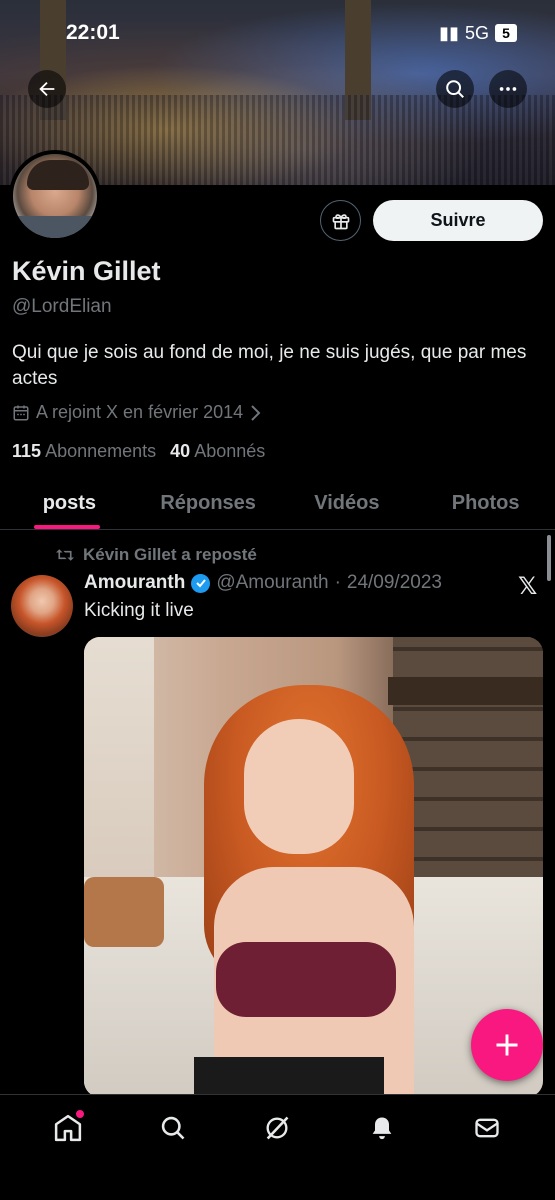  I want to click on gift-button, so click(340, 220).